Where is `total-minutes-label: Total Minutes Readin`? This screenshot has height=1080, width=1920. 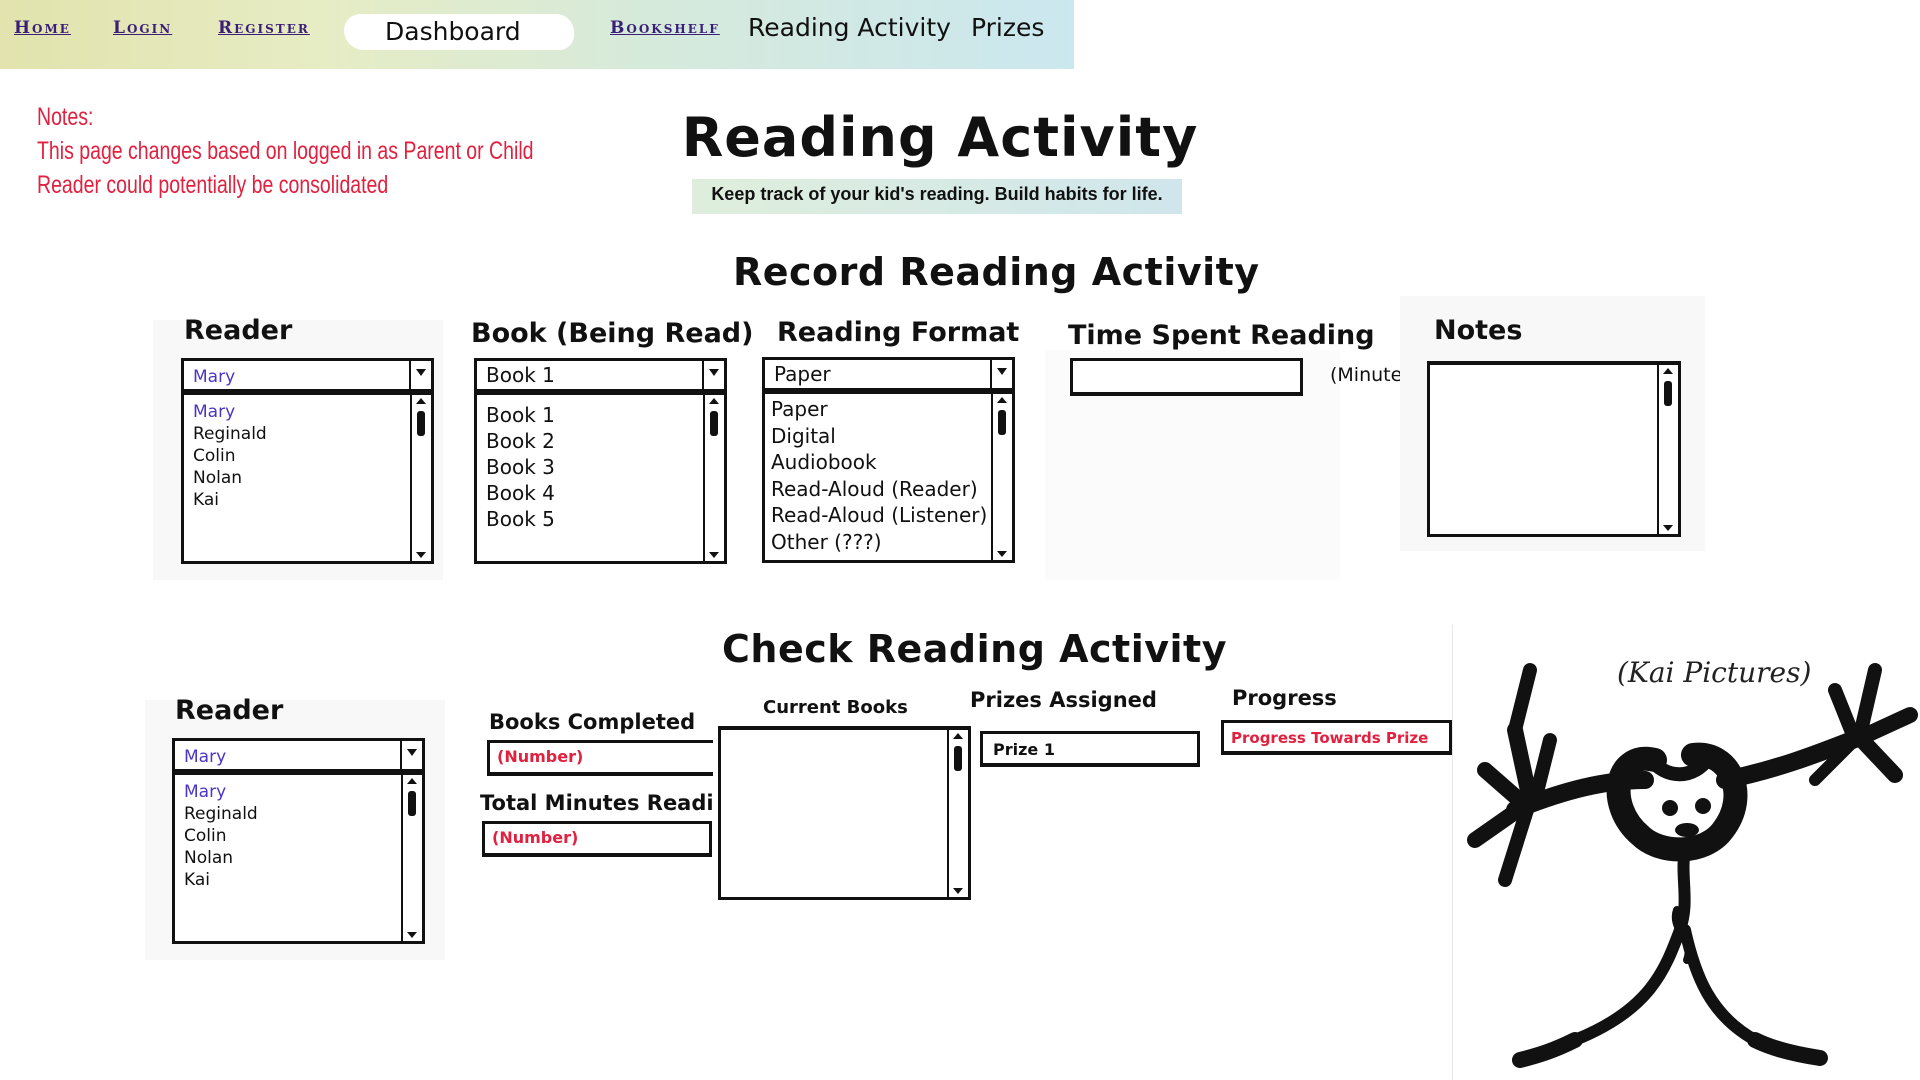 total-minutes-label: Total Minutes Readin is located at coordinates (597, 803).